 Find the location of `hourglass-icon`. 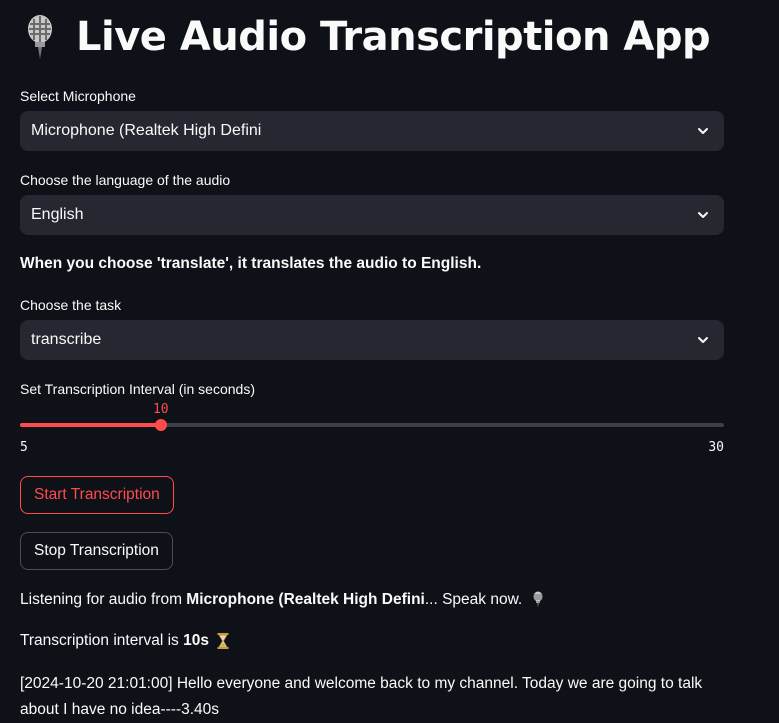

hourglass-icon is located at coordinates (223, 640).